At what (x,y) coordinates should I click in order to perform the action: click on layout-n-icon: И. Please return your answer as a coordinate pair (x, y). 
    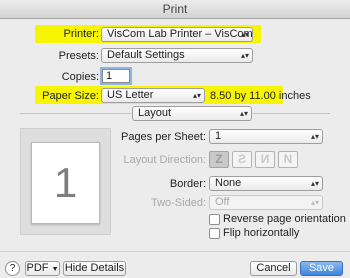
    Looking at the image, I should click on (265, 159).